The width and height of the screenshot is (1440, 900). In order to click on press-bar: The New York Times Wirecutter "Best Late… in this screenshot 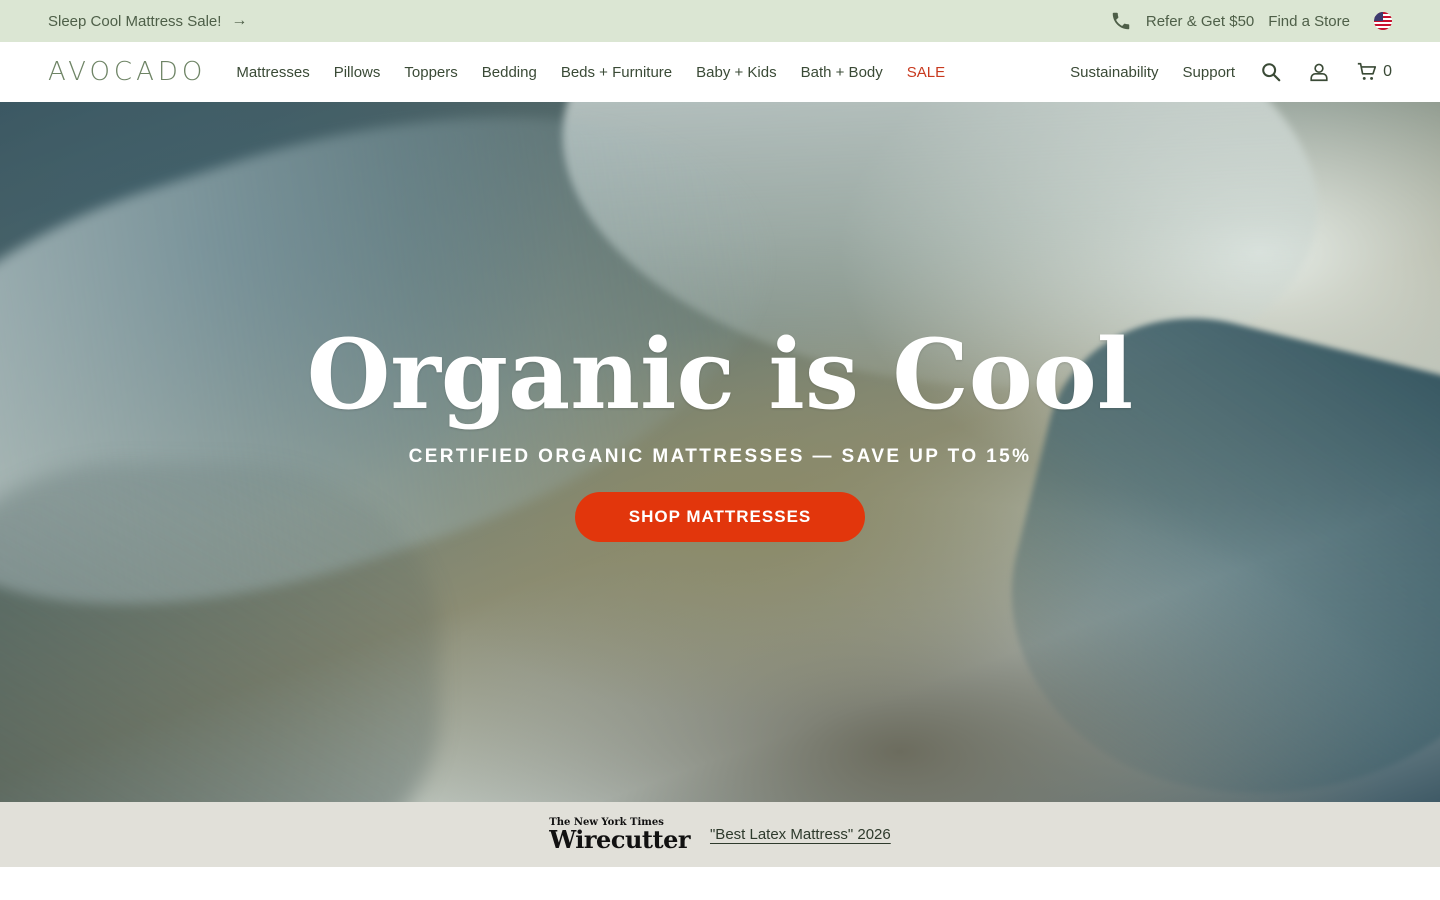, I will do `click(720, 834)`.